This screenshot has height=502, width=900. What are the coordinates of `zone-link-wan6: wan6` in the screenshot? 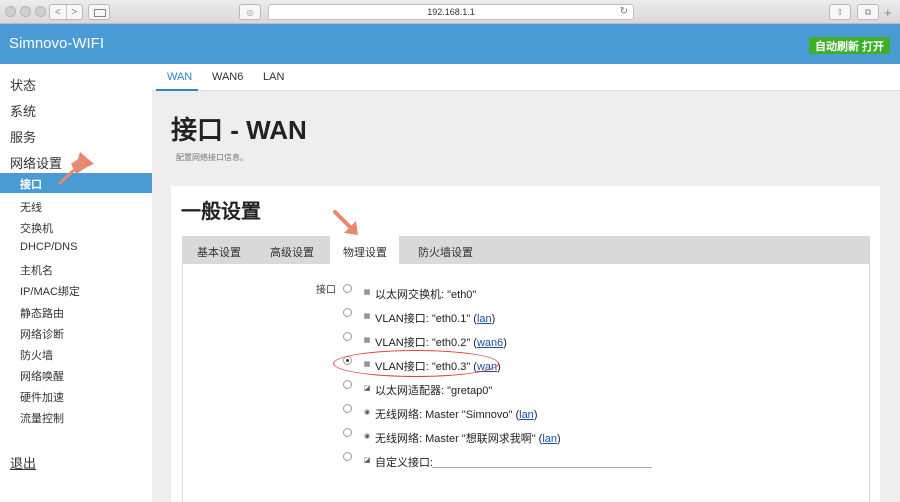 It's located at (490, 343).